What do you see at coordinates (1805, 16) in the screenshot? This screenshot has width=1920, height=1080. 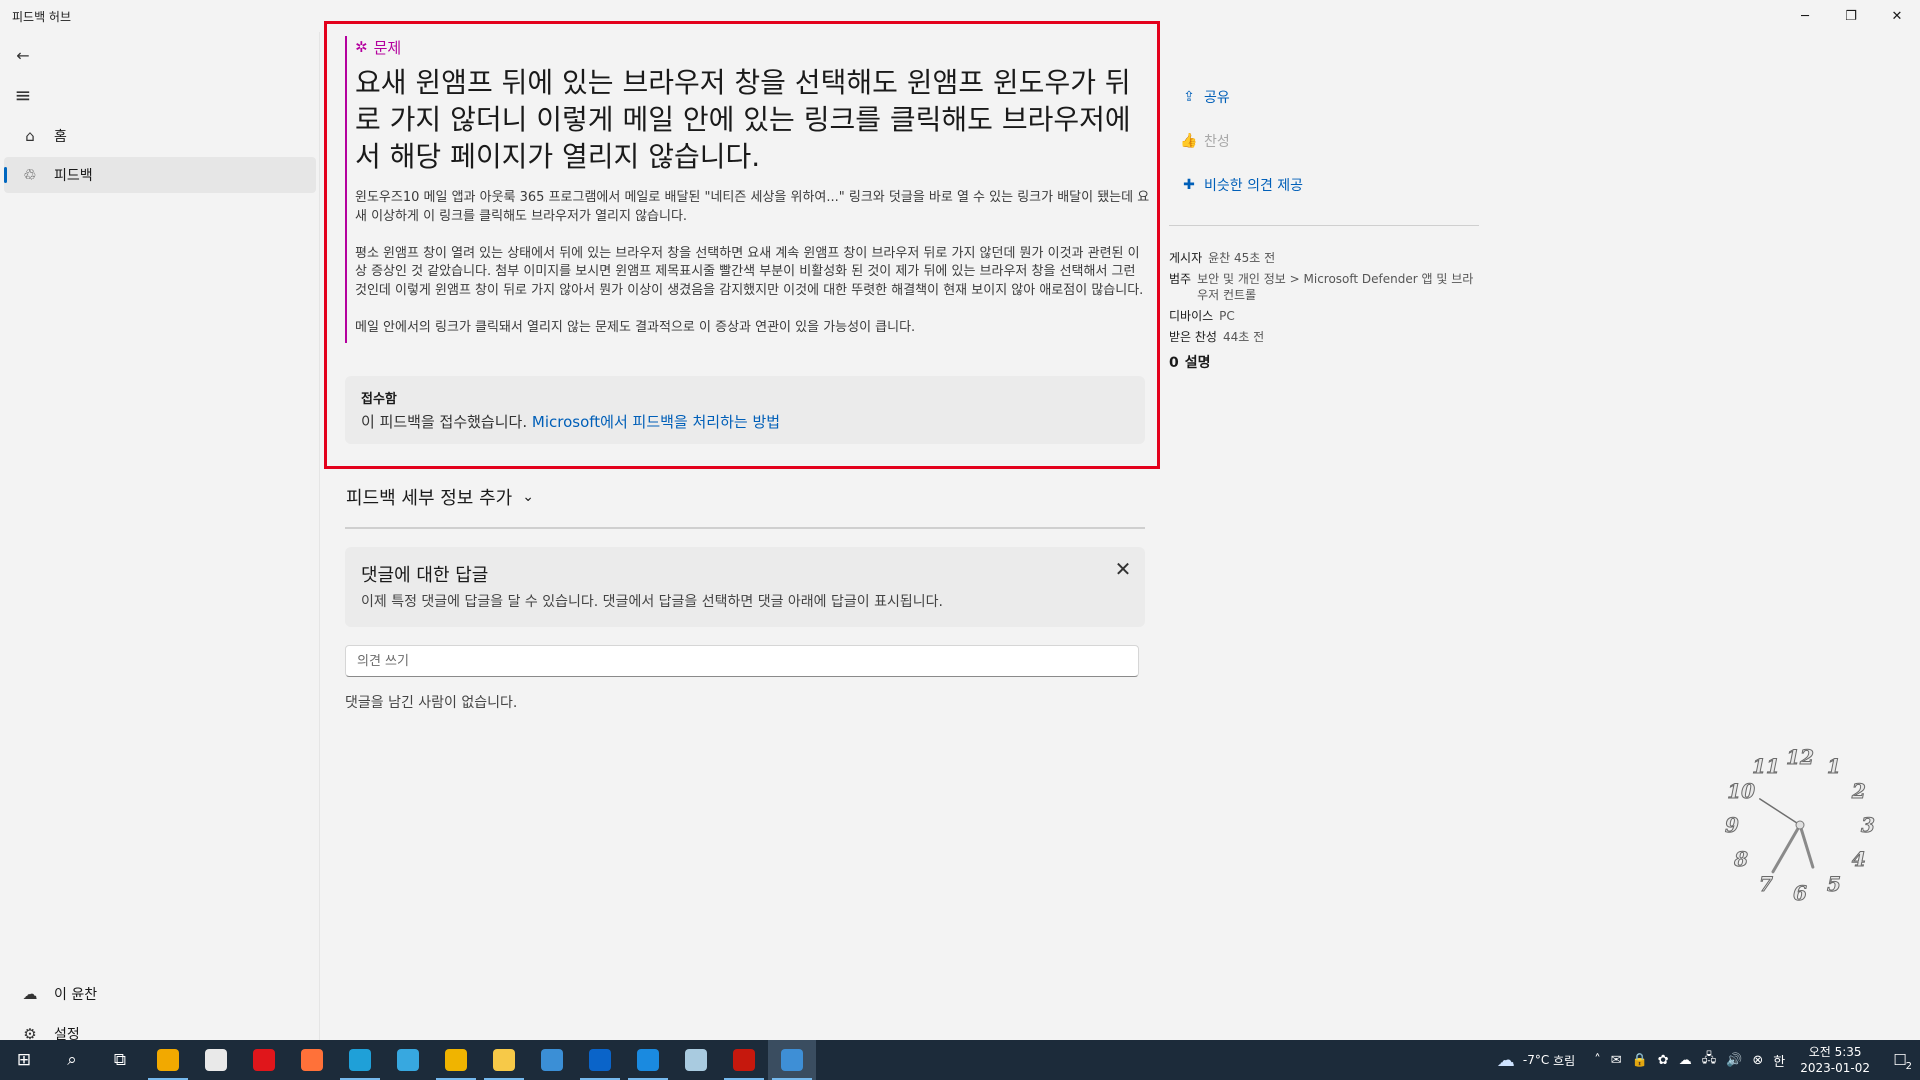 I see `minimize-button: ─` at bounding box center [1805, 16].